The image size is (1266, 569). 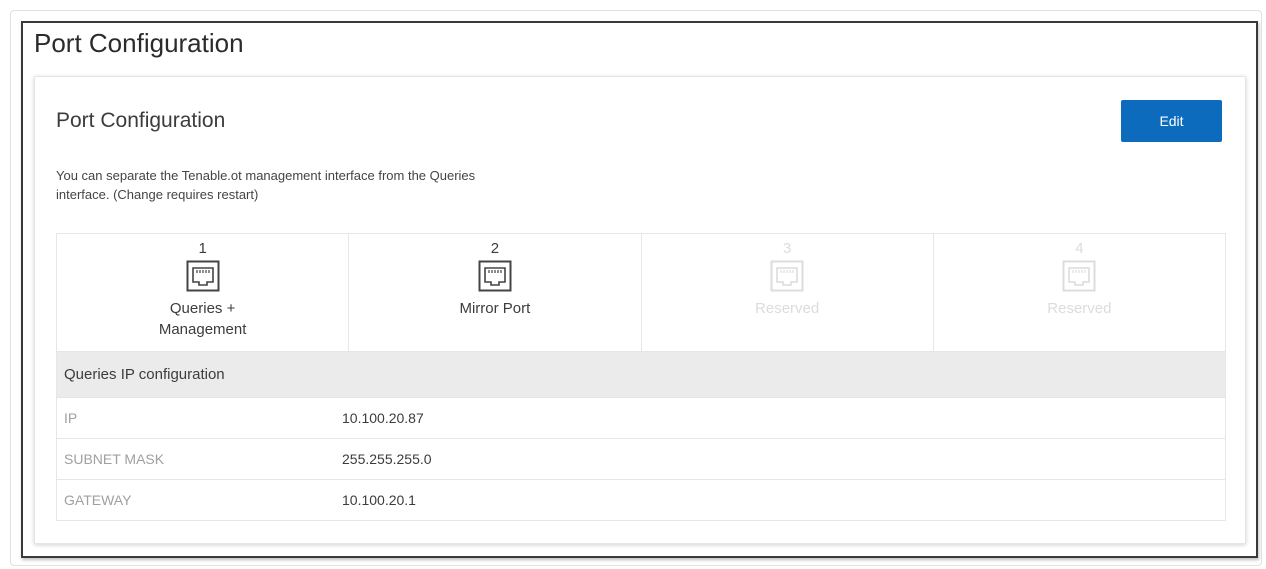 I want to click on port-number: 3, so click(x=787, y=248).